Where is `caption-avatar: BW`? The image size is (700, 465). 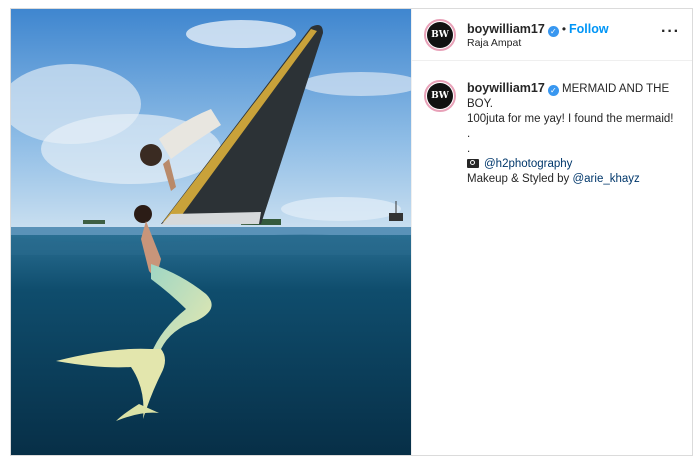
caption-avatar: BW is located at coordinates (440, 96).